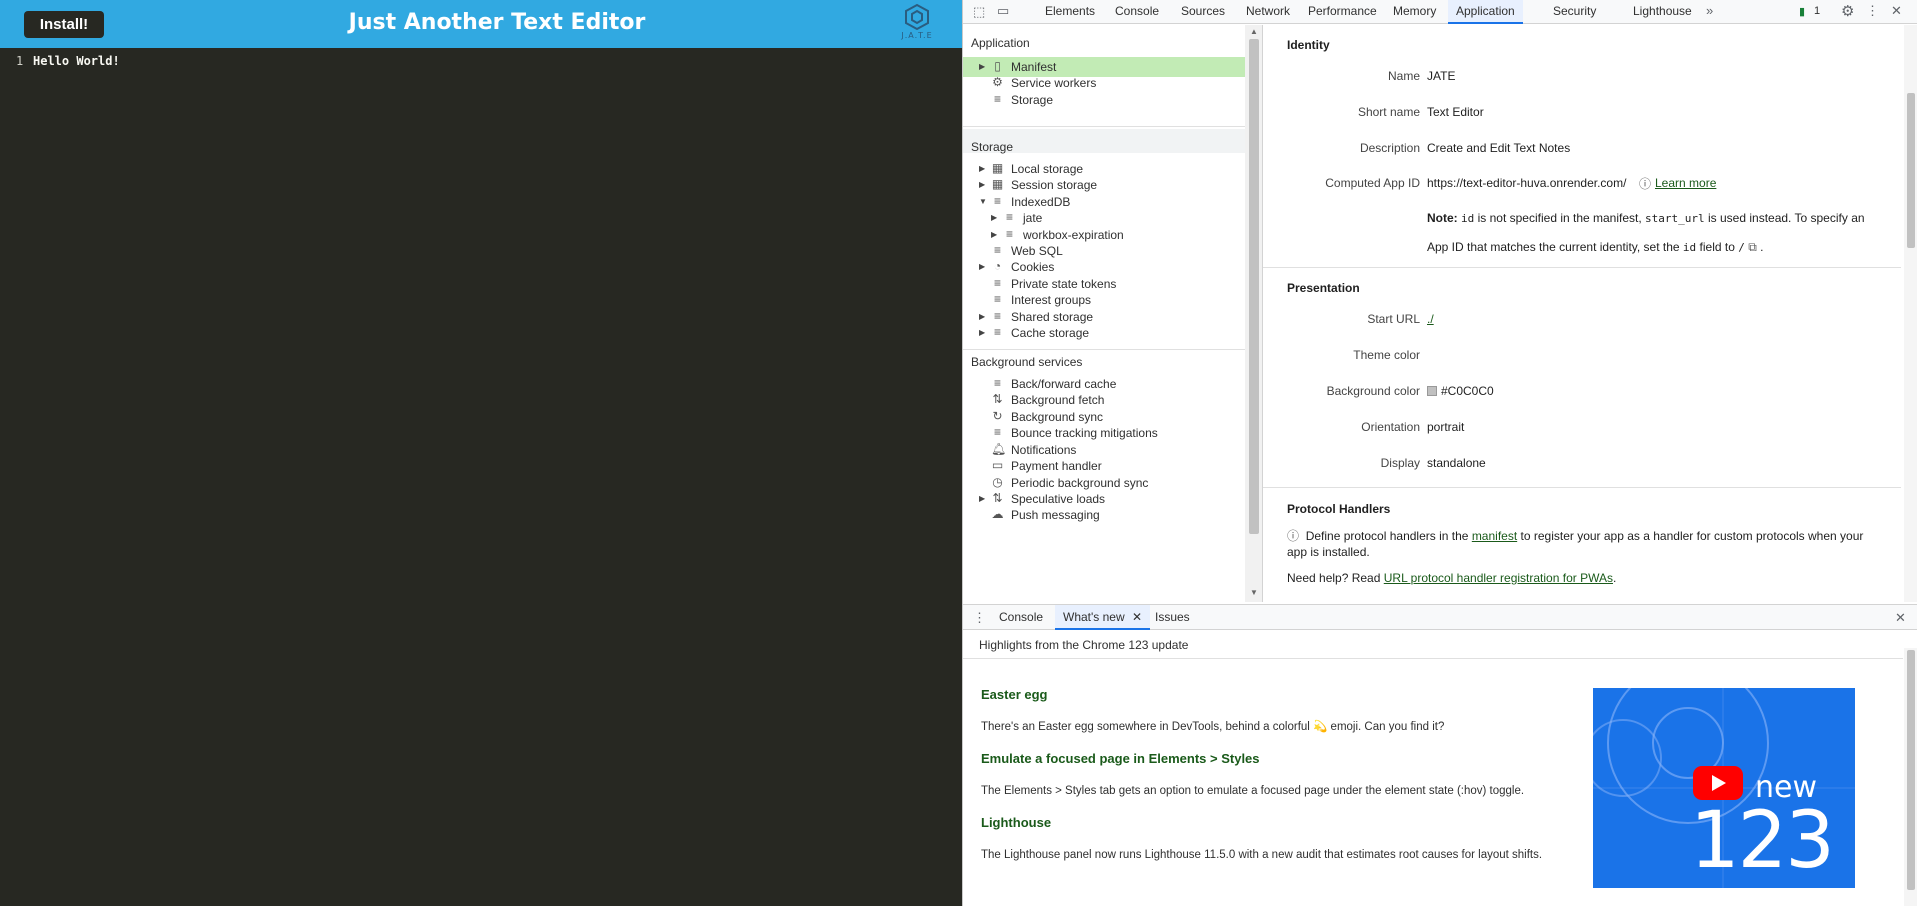 This screenshot has height=906, width=1917. What do you see at coordinates (1675, 218) in the screenshot?
I see `note-start-url-code: start_url` at bounding box center [1675, 218].